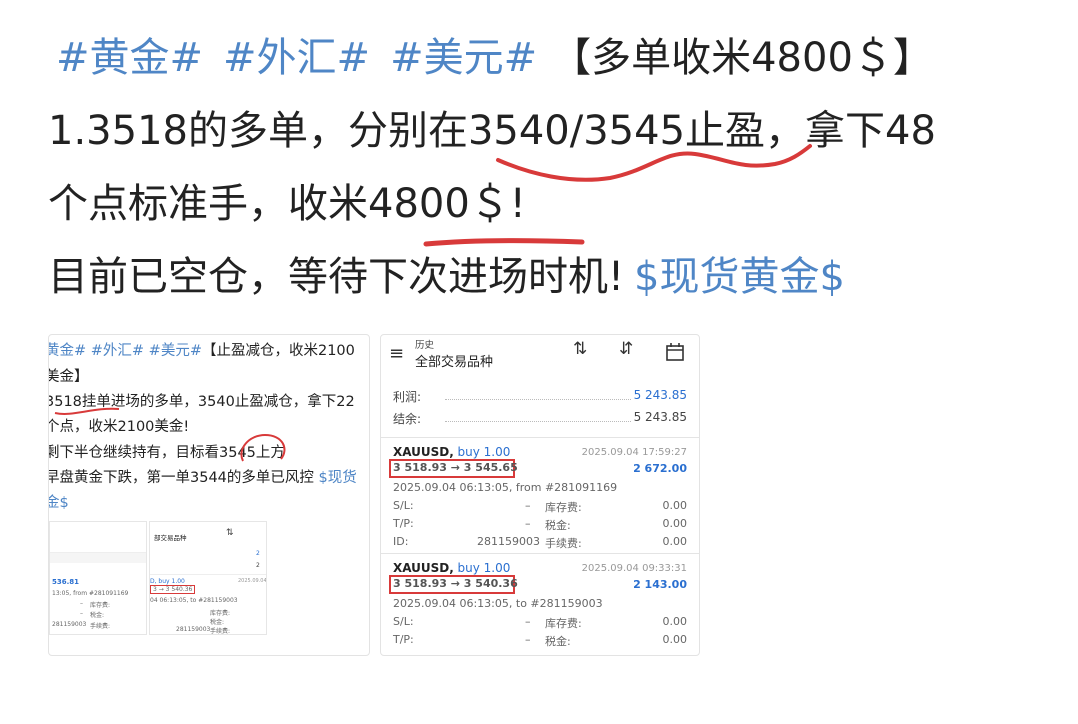  I want to click on thumb1-line-6: 早盘黄金下跌，第一单3544的多单已风控 $现货, so click(202, 476).